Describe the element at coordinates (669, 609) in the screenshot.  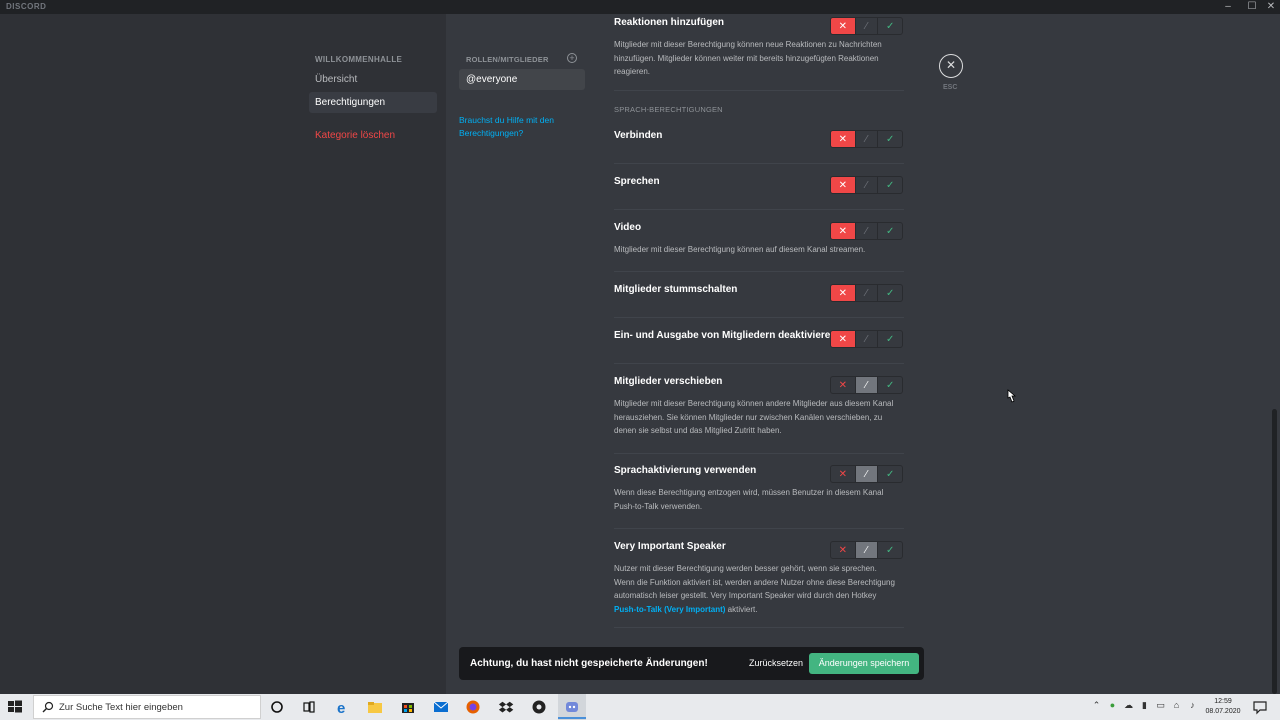
I see `hotkey-link: Push-to-Talk (Very Important)` at that location.